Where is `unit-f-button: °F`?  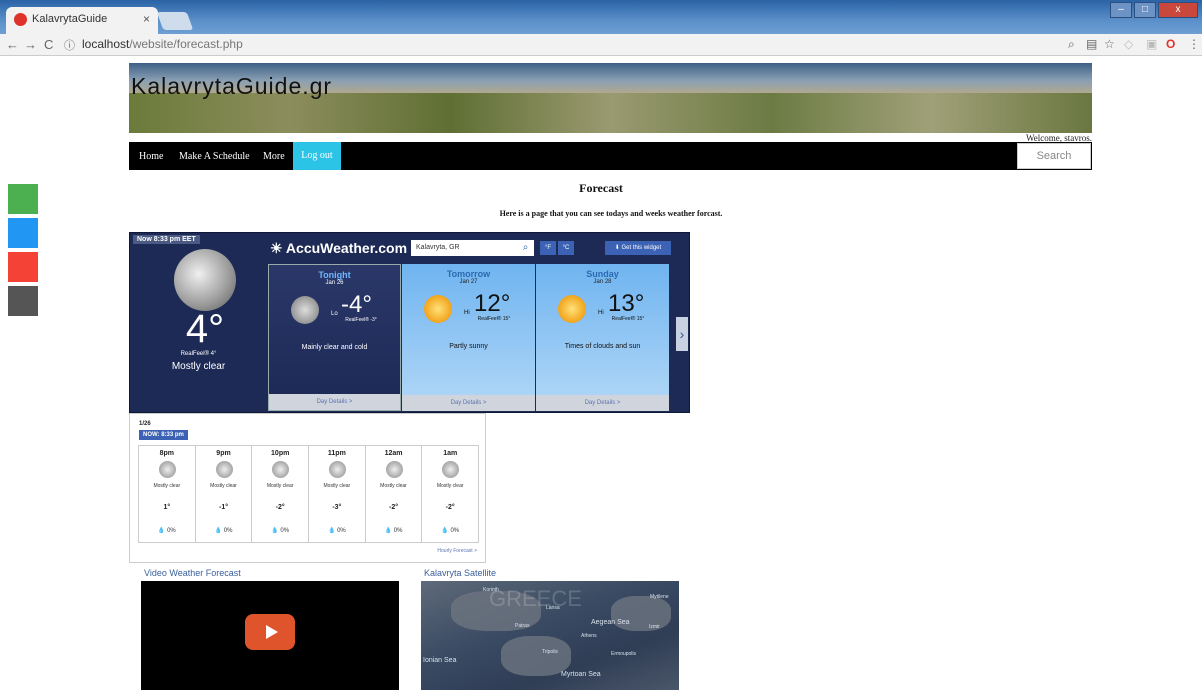
unit-f-button: °F is located at coordinates (548, 248).